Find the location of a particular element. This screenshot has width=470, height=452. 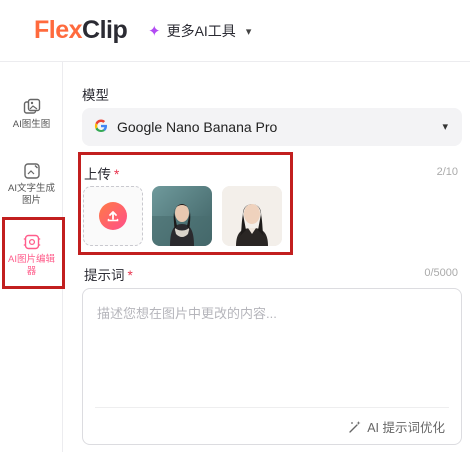

required-mark: * is located at coordinates (130, 275).